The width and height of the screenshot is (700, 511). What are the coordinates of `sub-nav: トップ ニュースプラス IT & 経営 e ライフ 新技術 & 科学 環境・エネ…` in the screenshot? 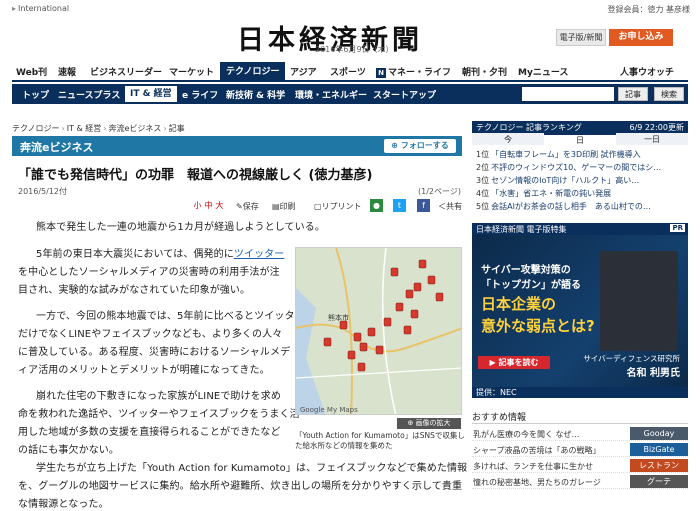 It's located at (350, 94).